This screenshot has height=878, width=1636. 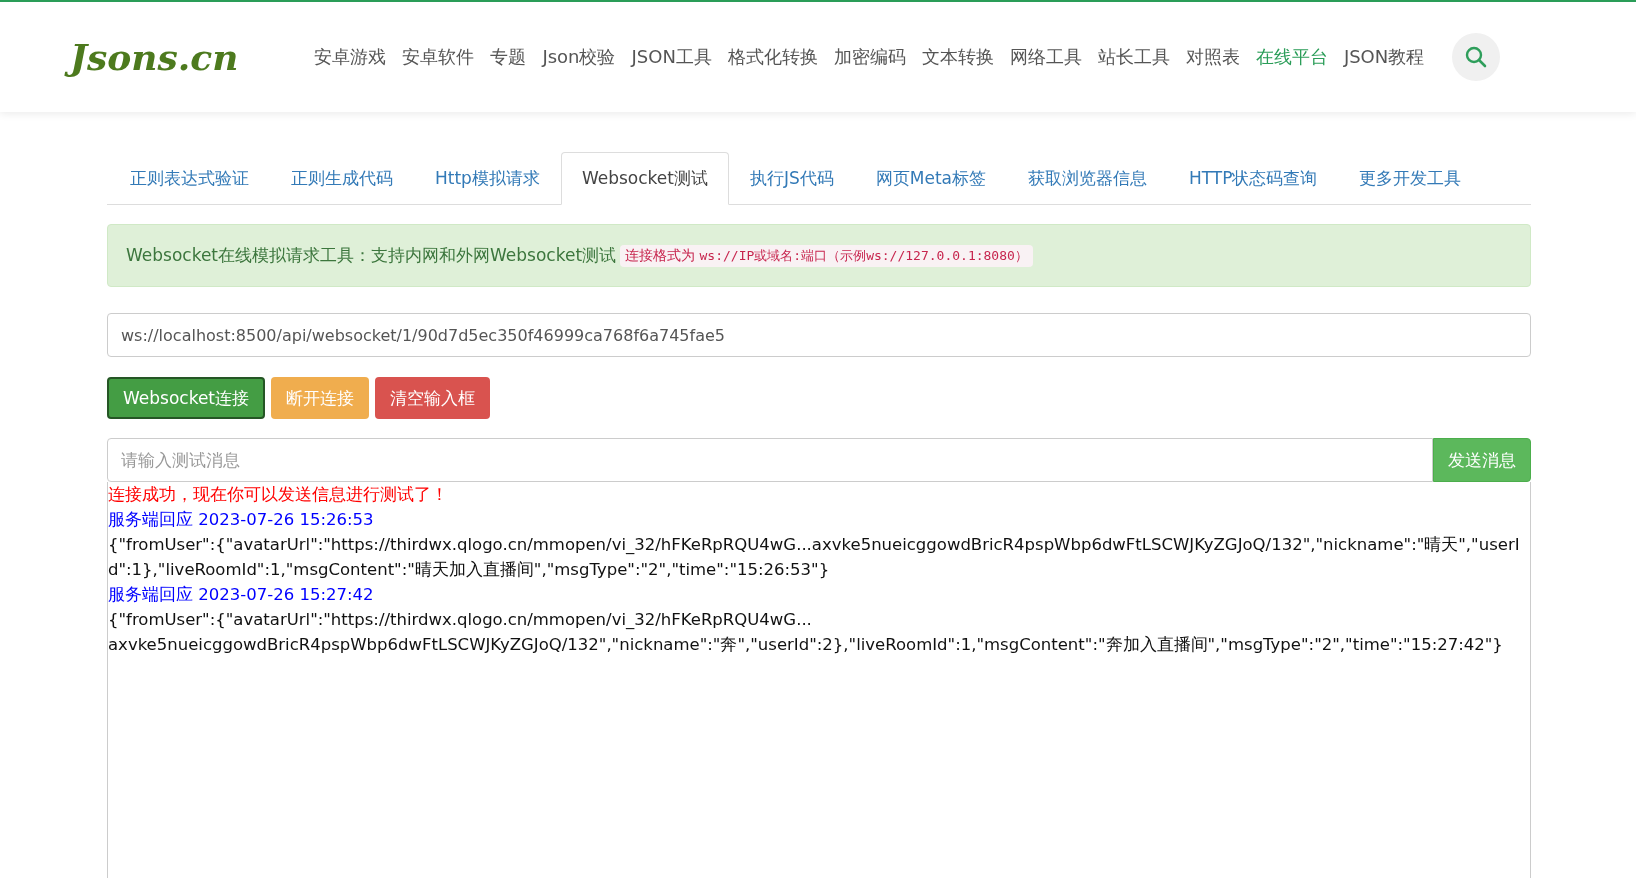 What do you see at coordinates (579, 57) in the screenshot?
I see `nav-link: Json校验` at bounding box center [579, 57].